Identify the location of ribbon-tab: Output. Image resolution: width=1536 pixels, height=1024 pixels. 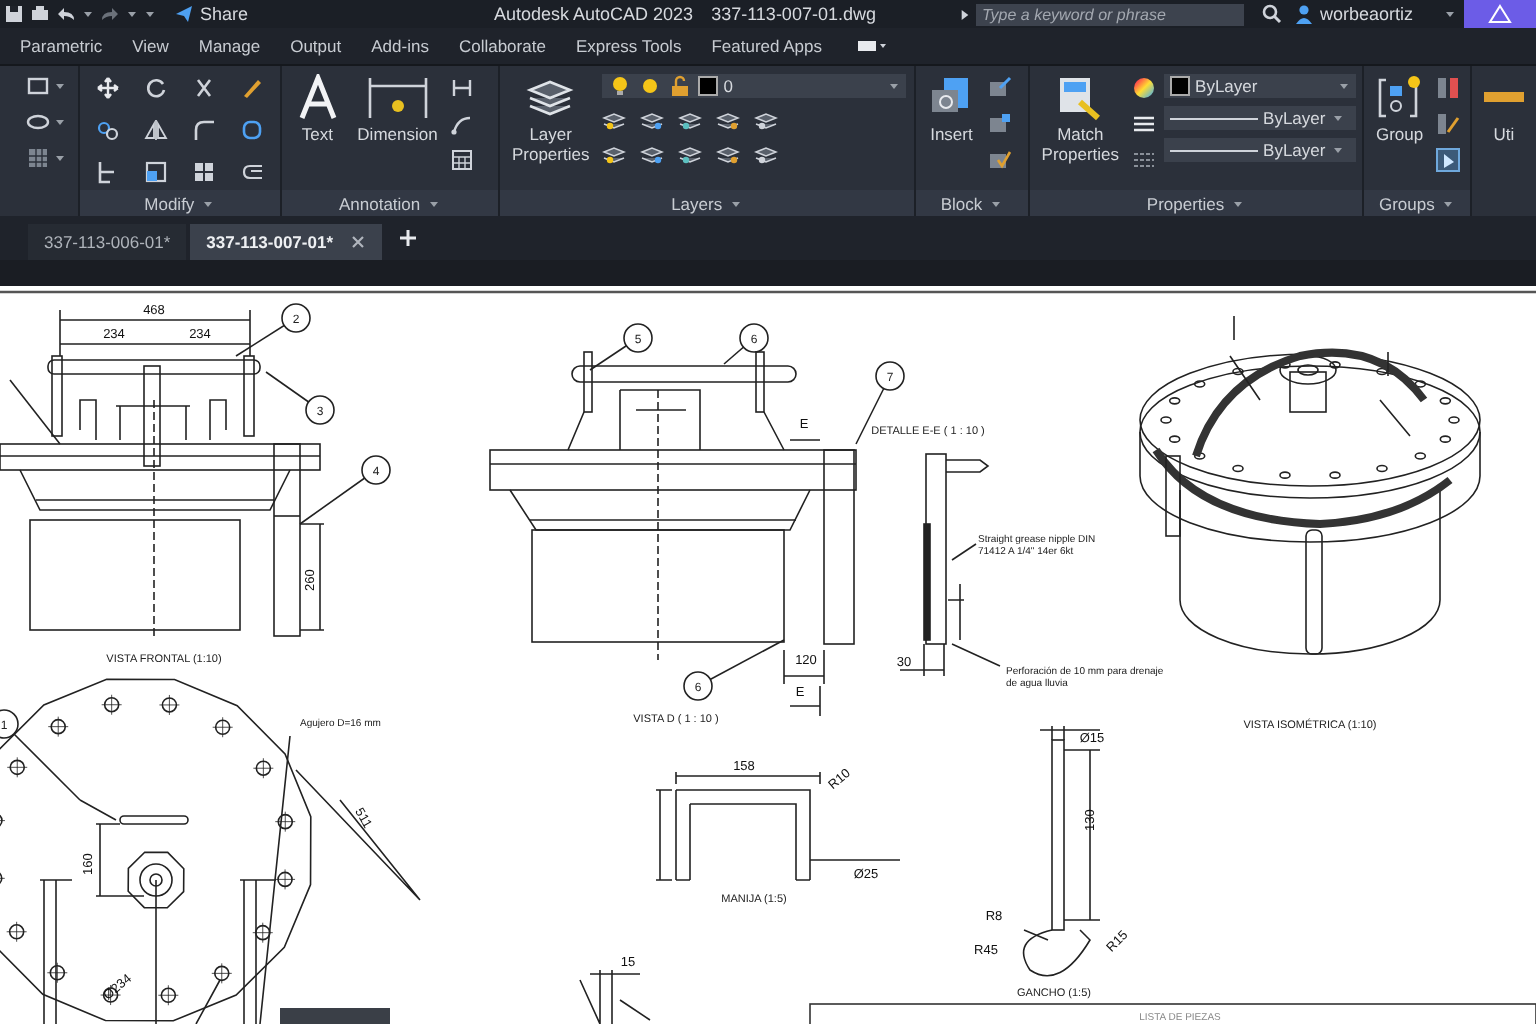
(316, 46).